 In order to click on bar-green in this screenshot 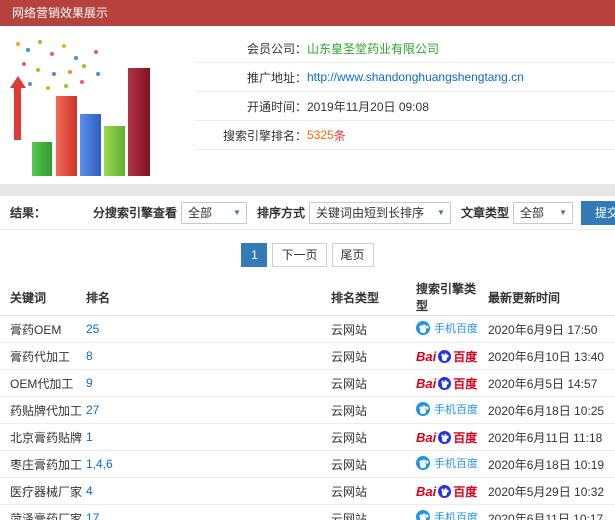, I will do `click(42, 159)`.